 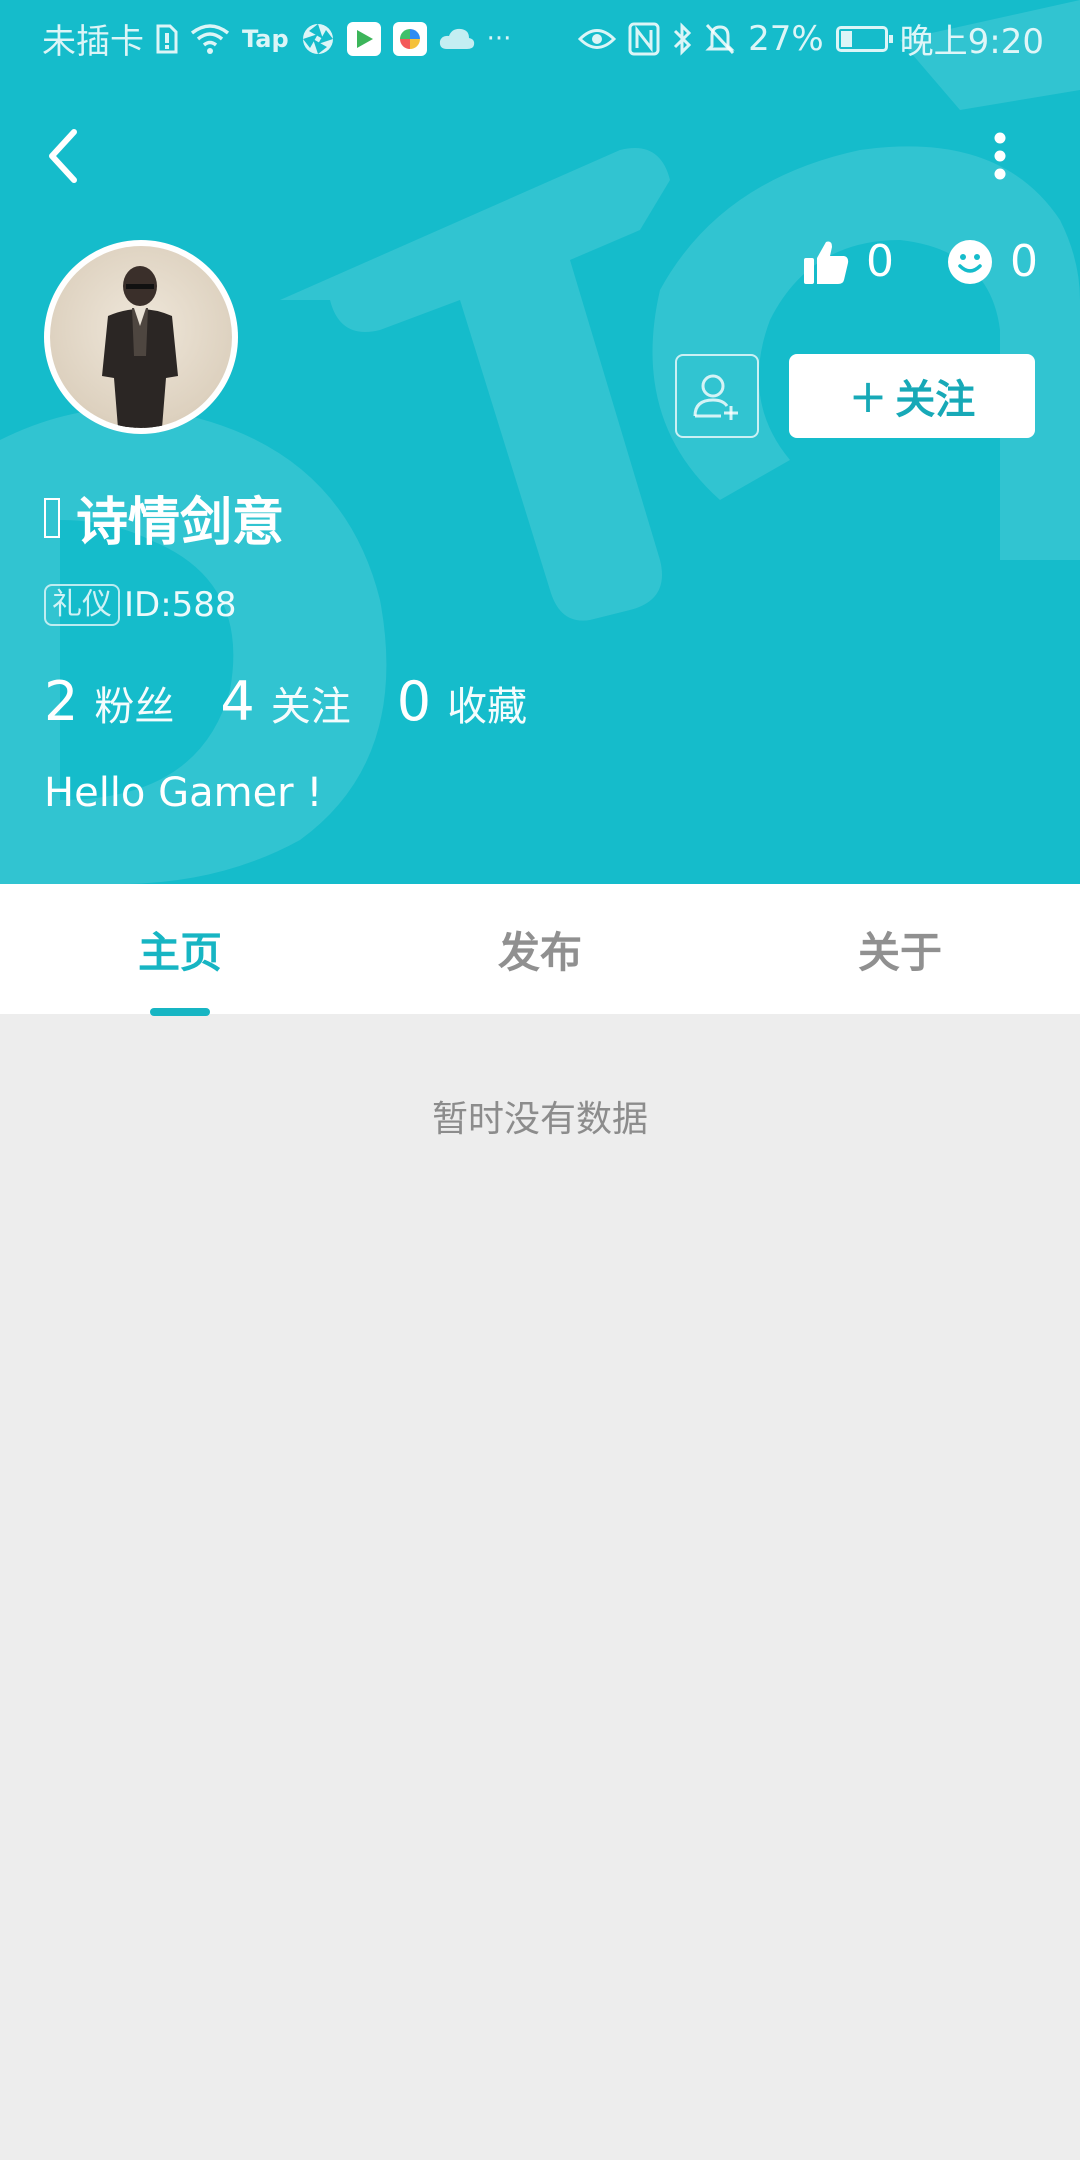 I want to click on smiley-icon, so click(x=970, y=261).